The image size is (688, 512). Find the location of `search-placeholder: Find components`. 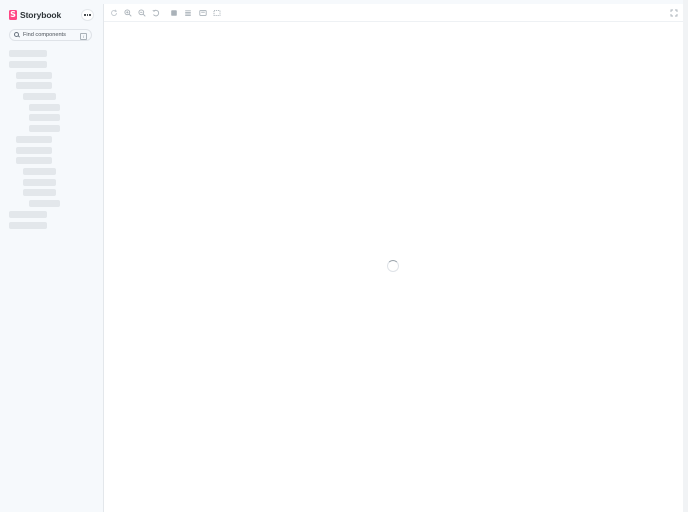

search-placeholder: Find components is located at coordinates (44, 35).